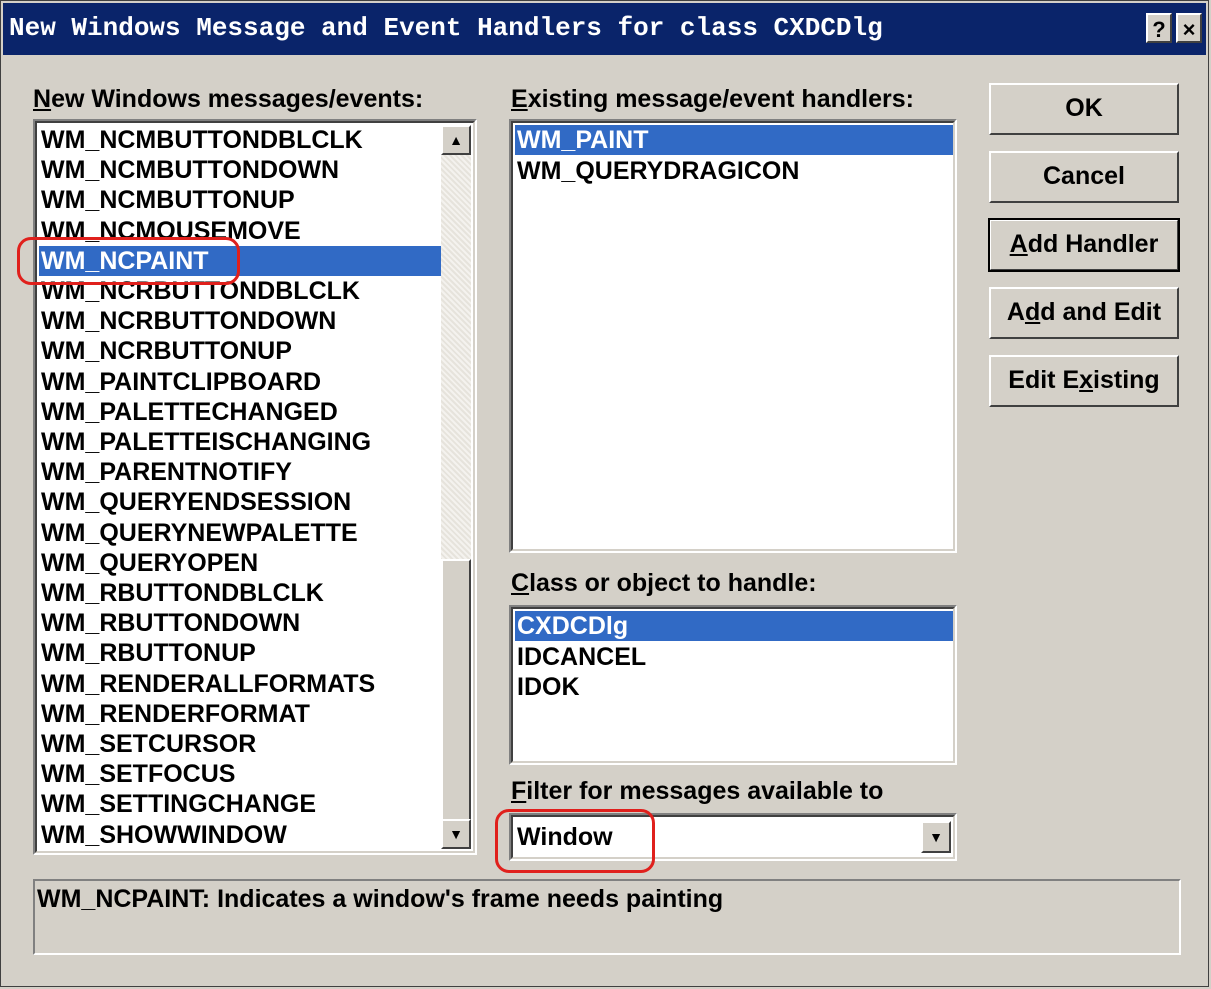 The image size is (1211, 989). Describe the element at coordinates (565, 837) in the screenshot. I see `filter-value: Window` at that location.